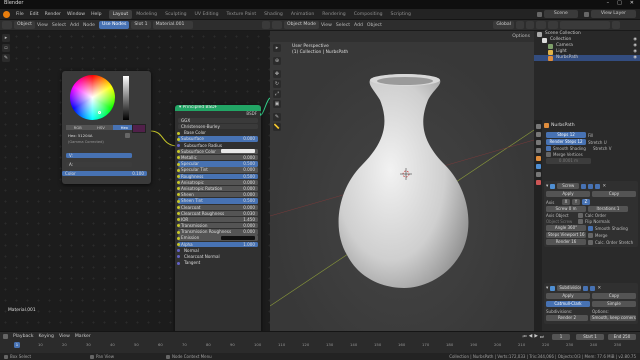  What do you see at coordinates (99, 112) in the screenshot?
I see `wheel-cursor` at bounding box center [99, 112].